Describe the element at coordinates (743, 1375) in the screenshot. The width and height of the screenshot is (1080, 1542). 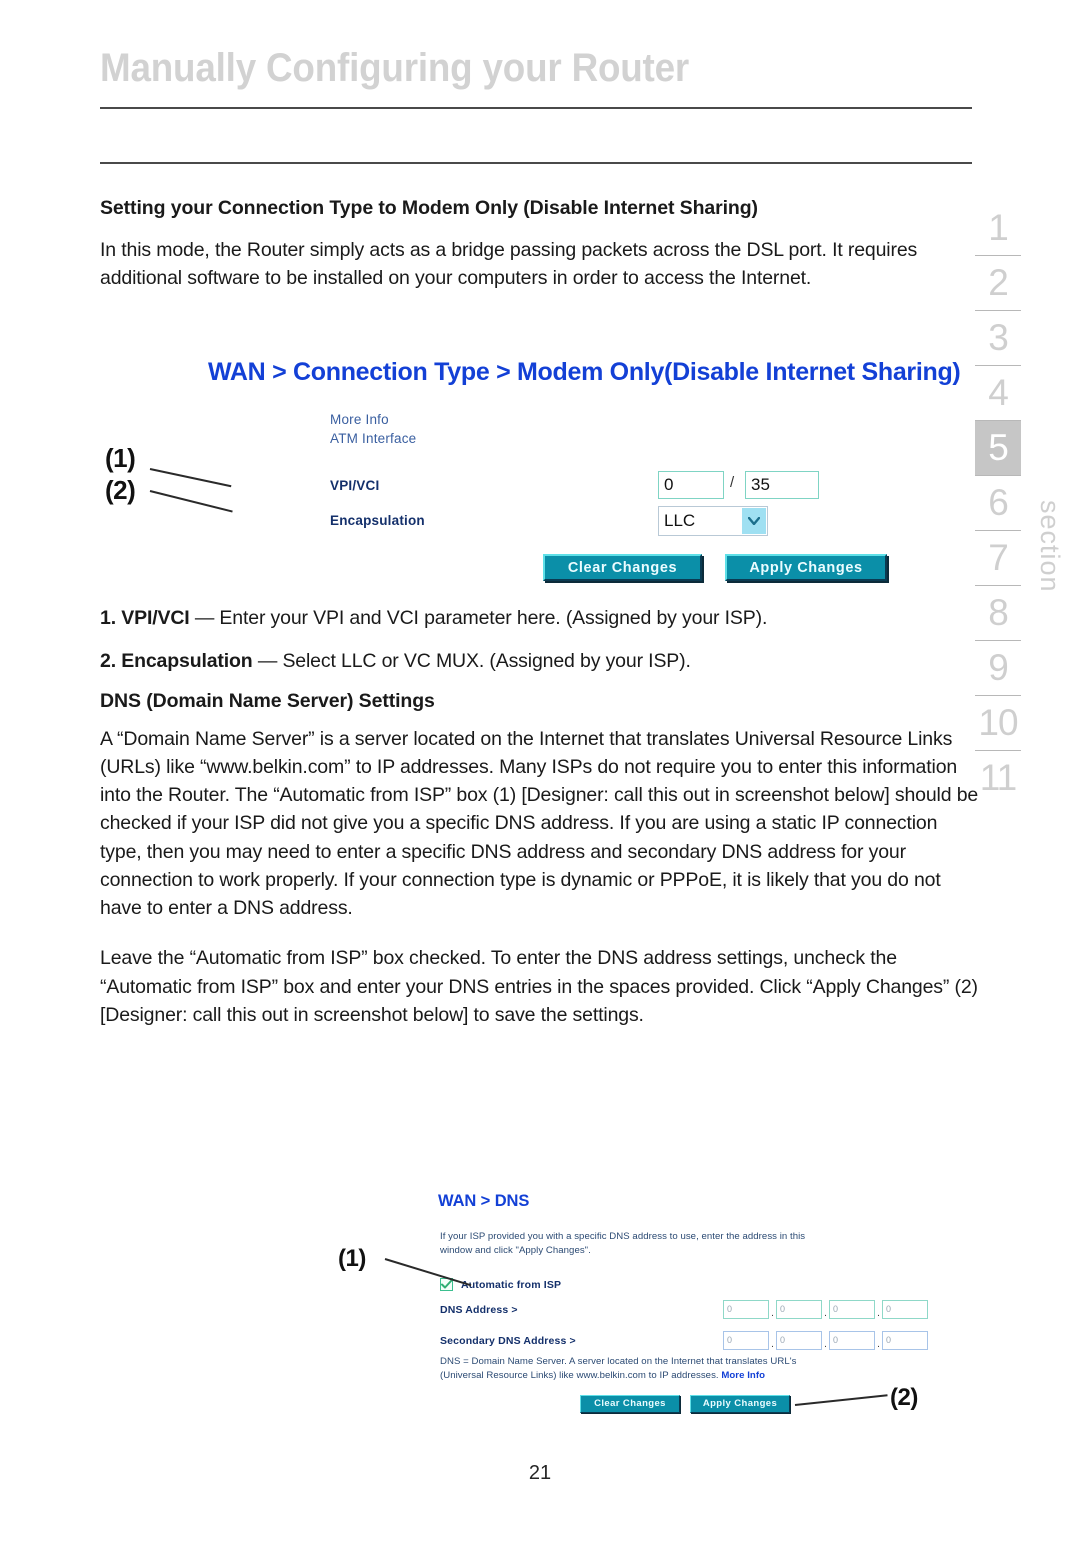
I see `more-info-link-dns: More Info` at that location.